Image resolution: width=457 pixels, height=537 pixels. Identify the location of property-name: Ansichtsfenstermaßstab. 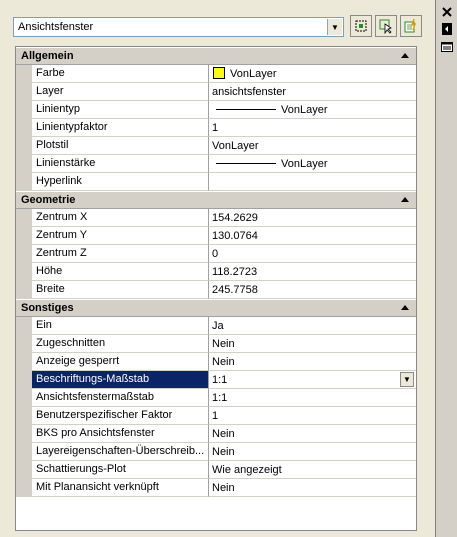
(120, 398).